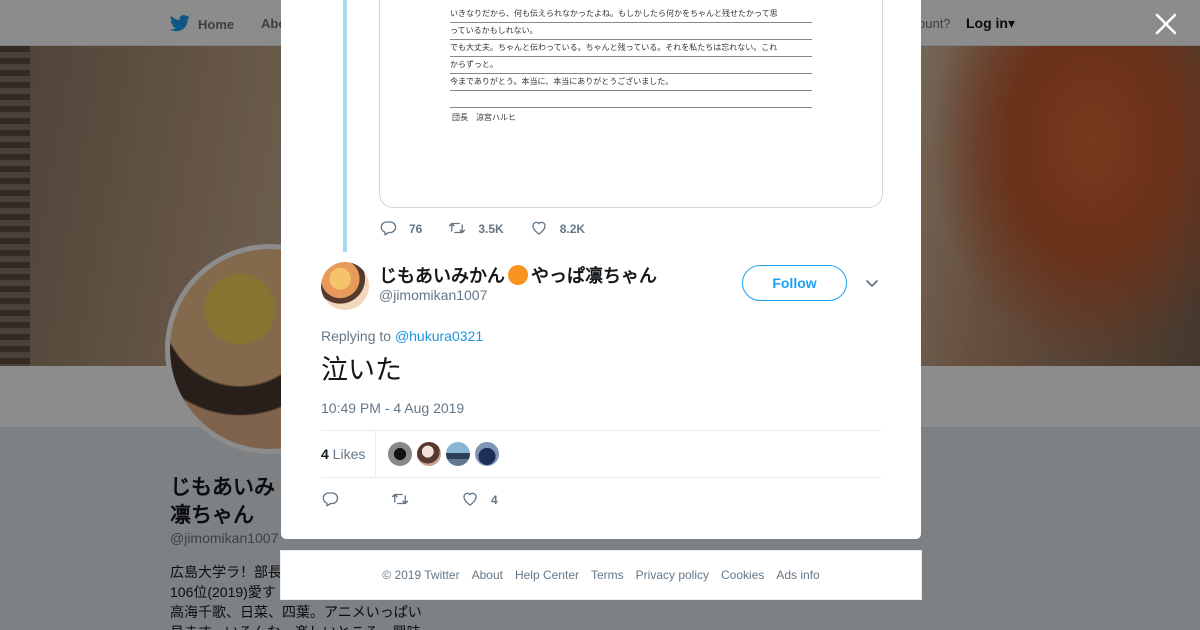 The image size is (1200, 630). What do you see at coordinates (631, 65) in the screenshot?
I see `document-line: からずっと。` at bounding box center [631, 65].